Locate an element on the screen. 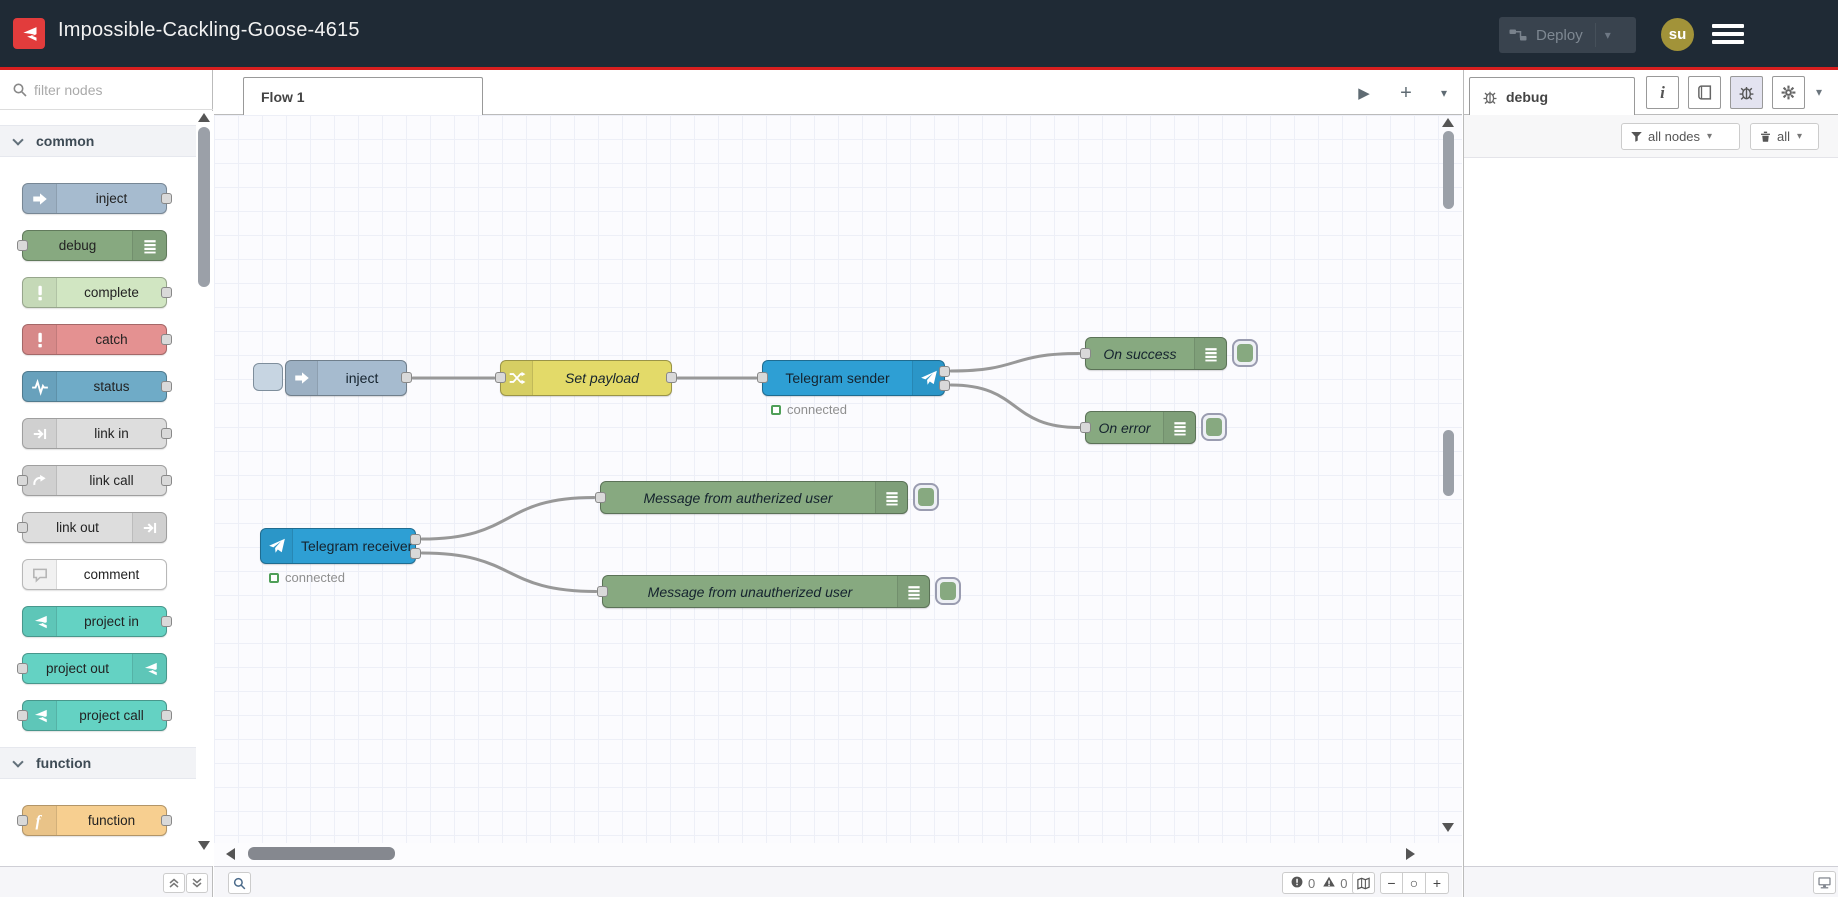  palette-node-link-in: link in is located at coordinates (97, 433).